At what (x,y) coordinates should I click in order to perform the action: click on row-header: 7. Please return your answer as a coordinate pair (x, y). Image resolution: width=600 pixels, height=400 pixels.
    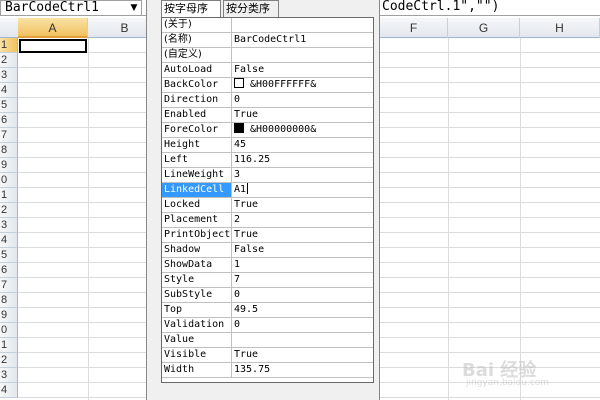
    Looking at the image, I should click on (9, 135).